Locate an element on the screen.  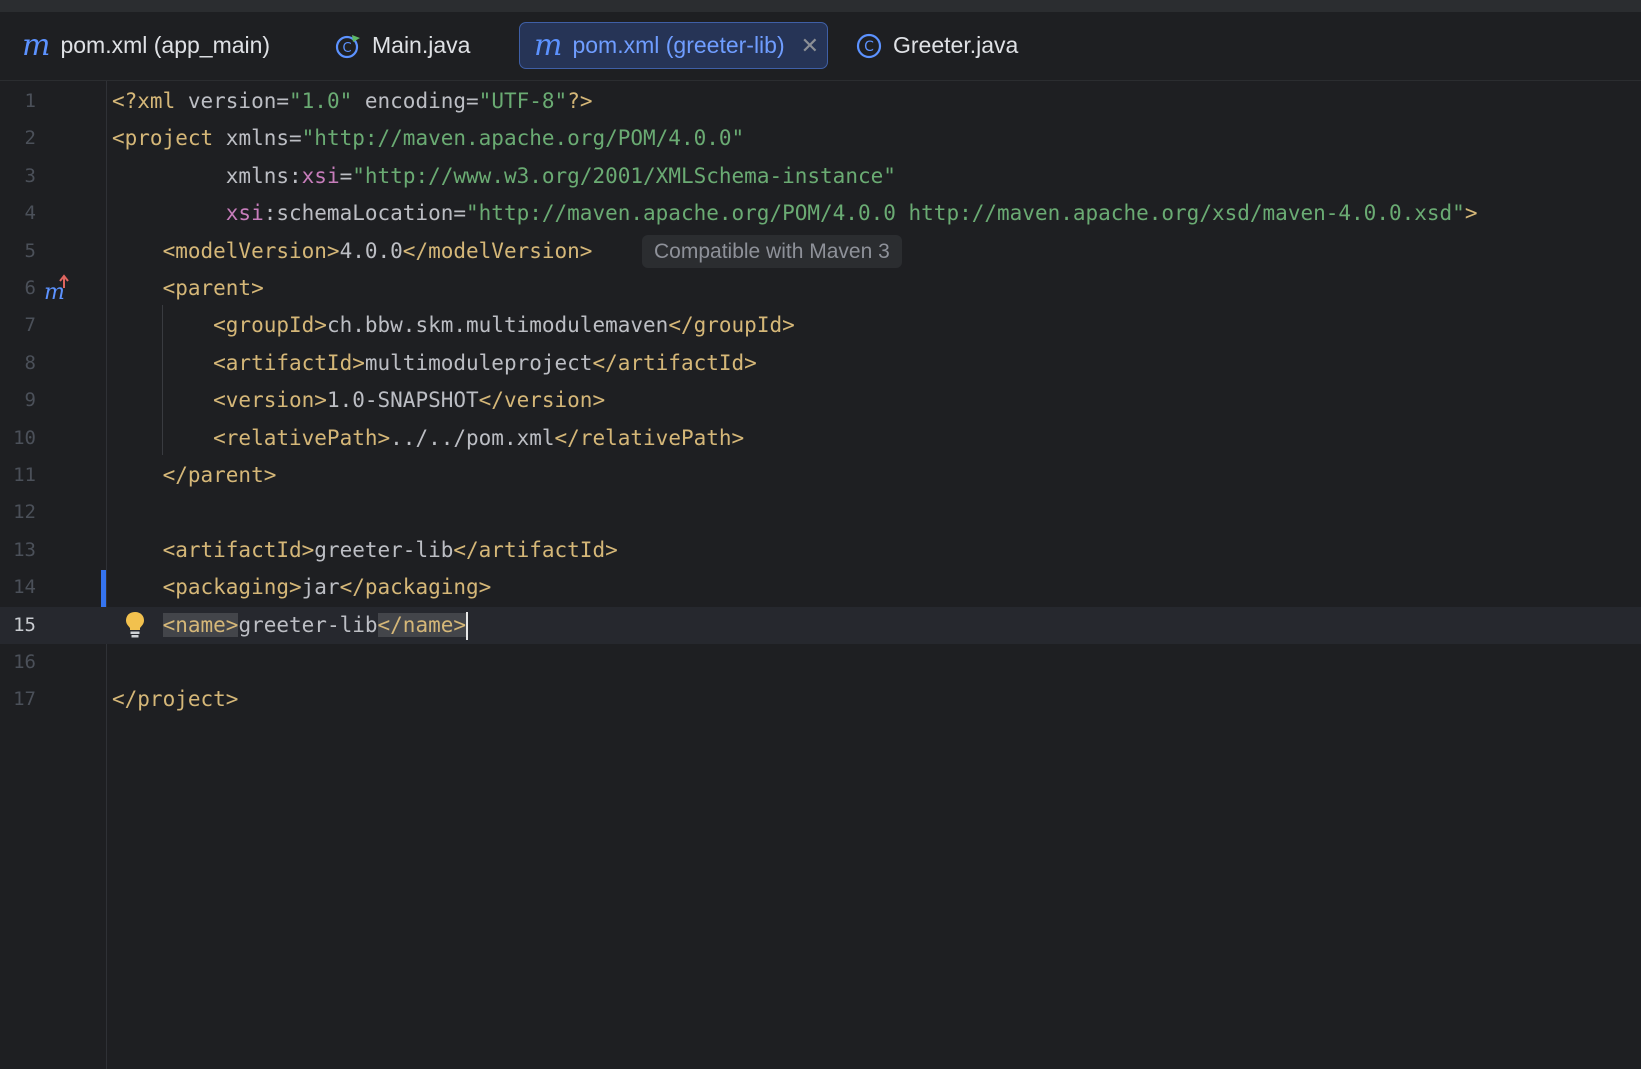
line-number: 6 is located at coordinates (30, 288).